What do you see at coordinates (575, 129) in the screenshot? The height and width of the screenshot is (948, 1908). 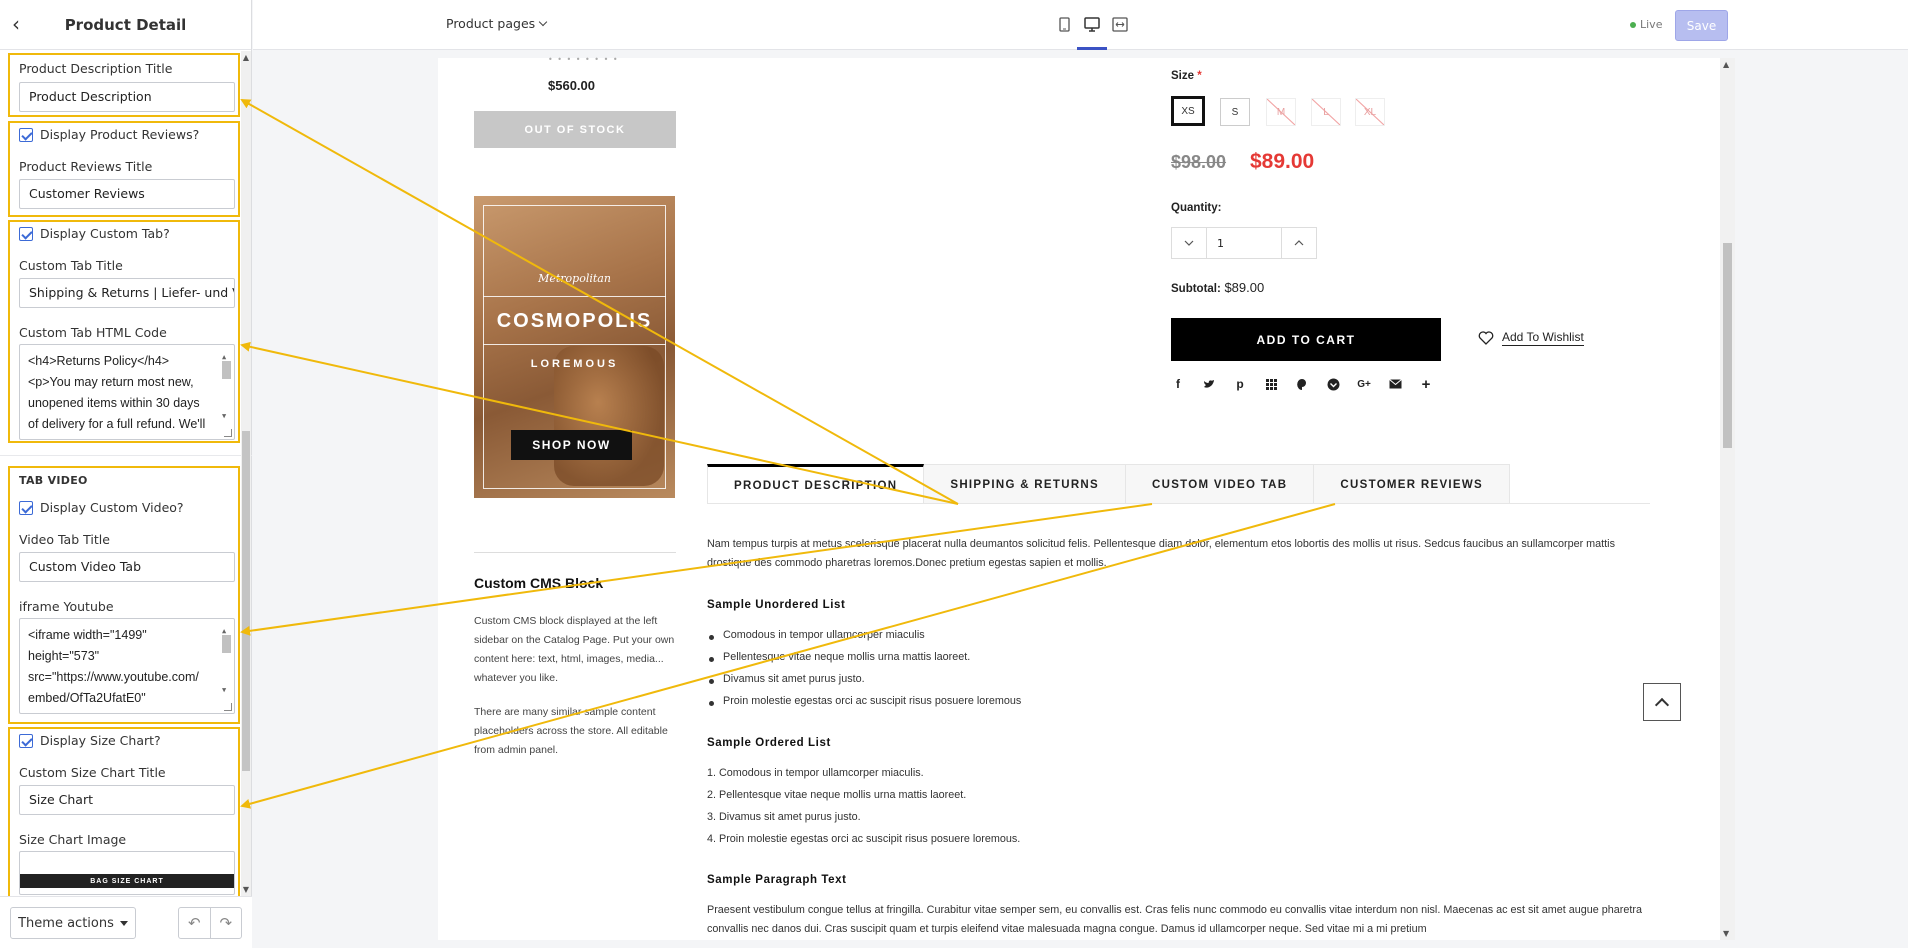 I see `out-of-stock-button: OUT OF STOCK` at bounding box center [575, 129].